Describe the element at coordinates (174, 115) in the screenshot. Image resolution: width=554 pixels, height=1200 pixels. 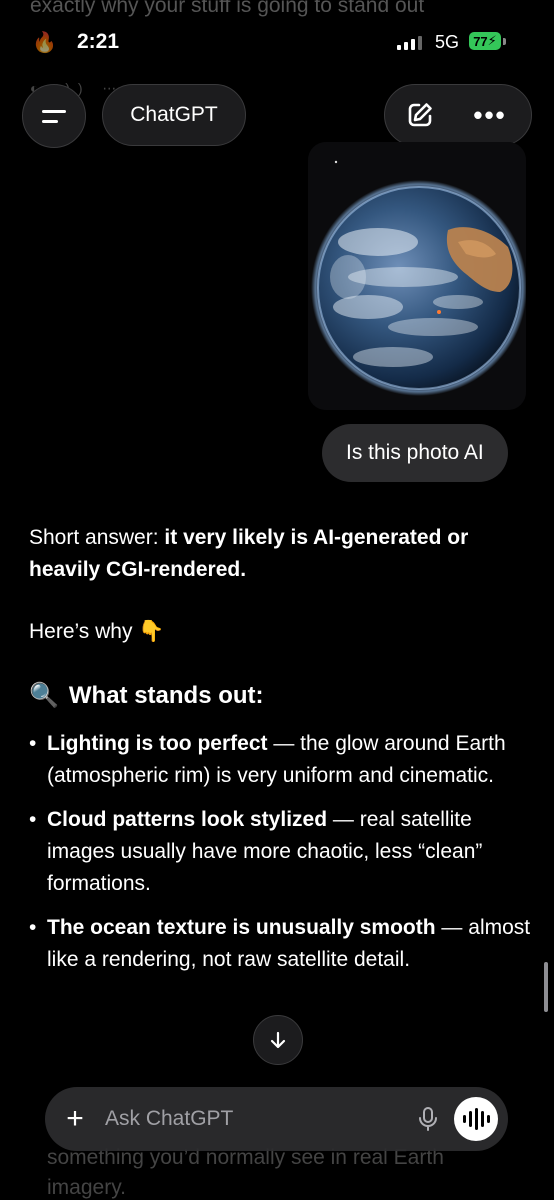
I see `model-title-button: ChatGPT` at that location.